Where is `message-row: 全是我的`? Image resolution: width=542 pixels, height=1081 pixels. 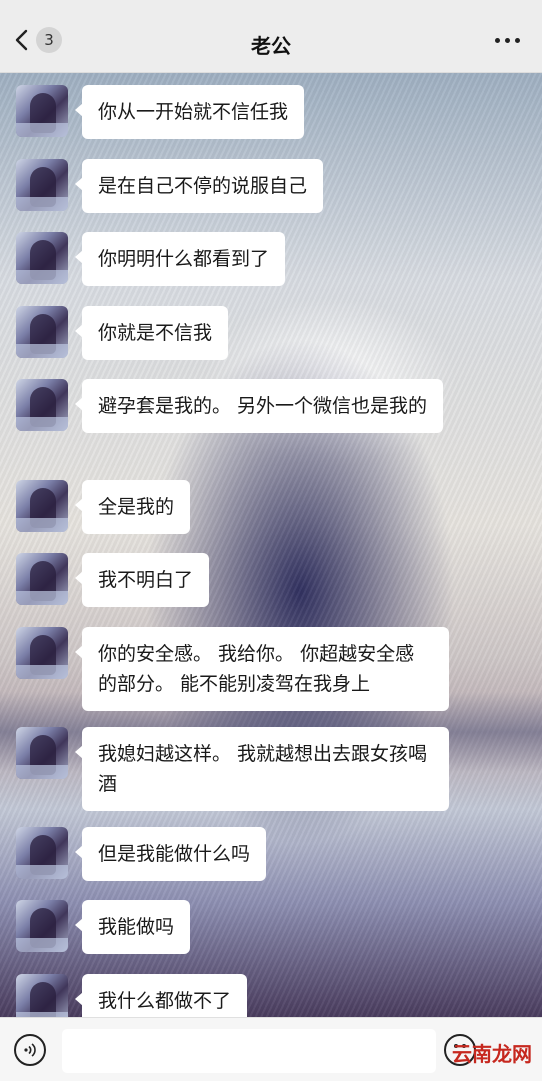
message-row: 全是我的 is located at coordinates (103, 507).